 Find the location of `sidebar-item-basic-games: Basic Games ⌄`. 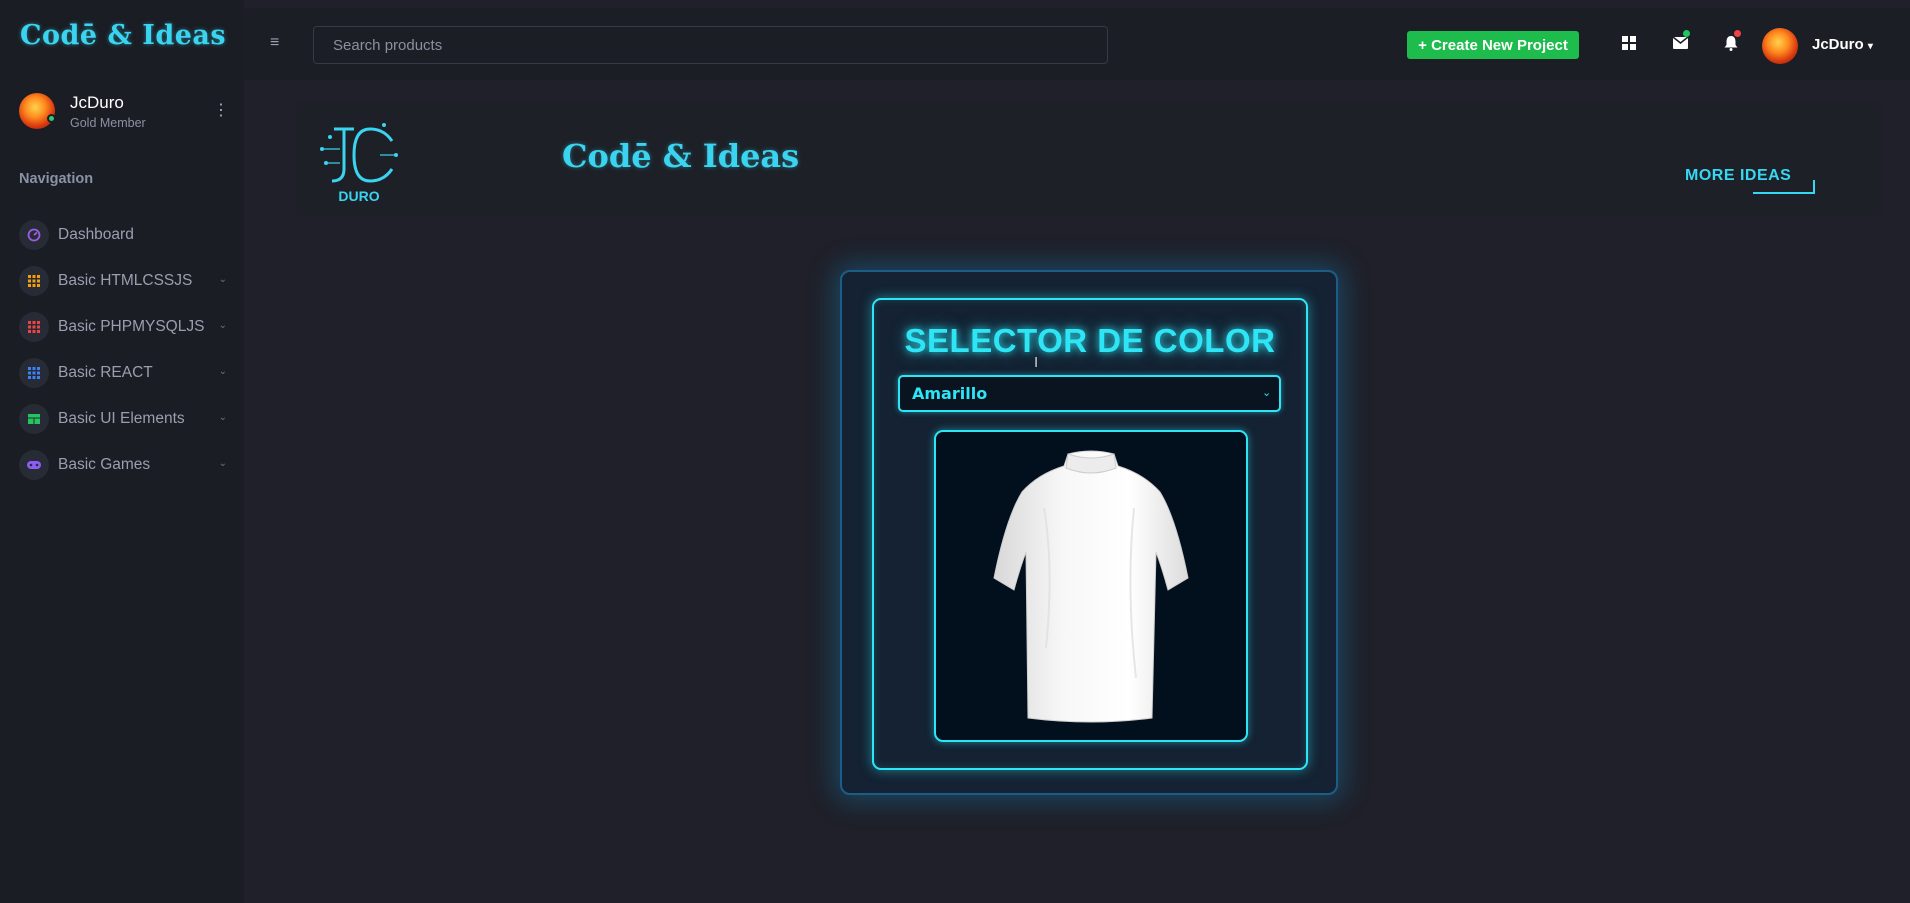

sidebar-item-basic-games: Basic Games ⌄ is located at coordinates (123, 465).